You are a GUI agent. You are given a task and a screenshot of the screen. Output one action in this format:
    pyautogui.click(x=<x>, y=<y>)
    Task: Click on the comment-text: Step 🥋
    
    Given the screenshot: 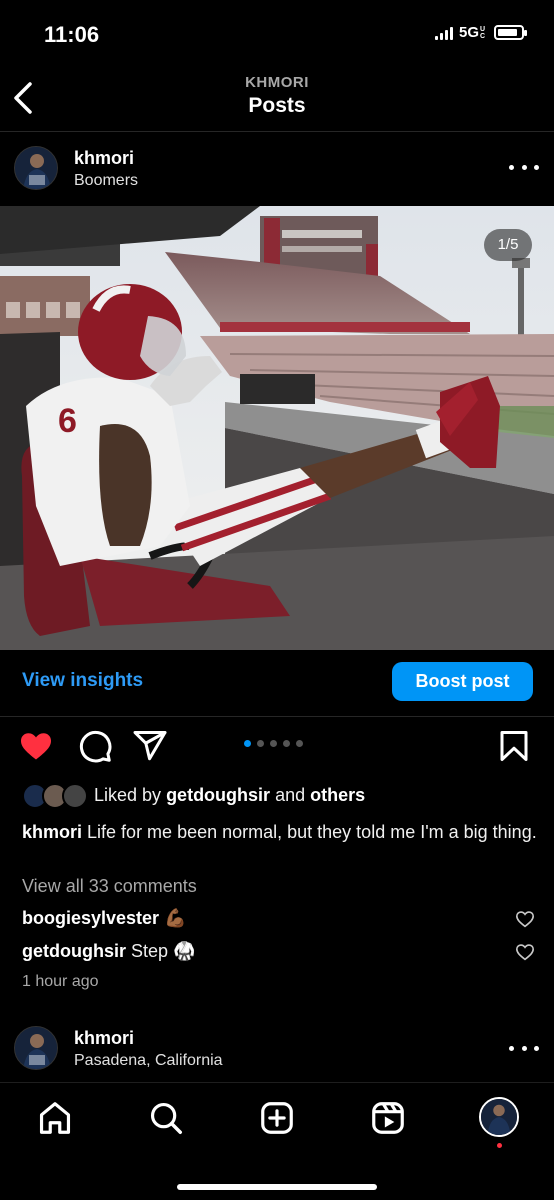 What is the action you would take?
    pyautogui.click(x=163, y=951)
    